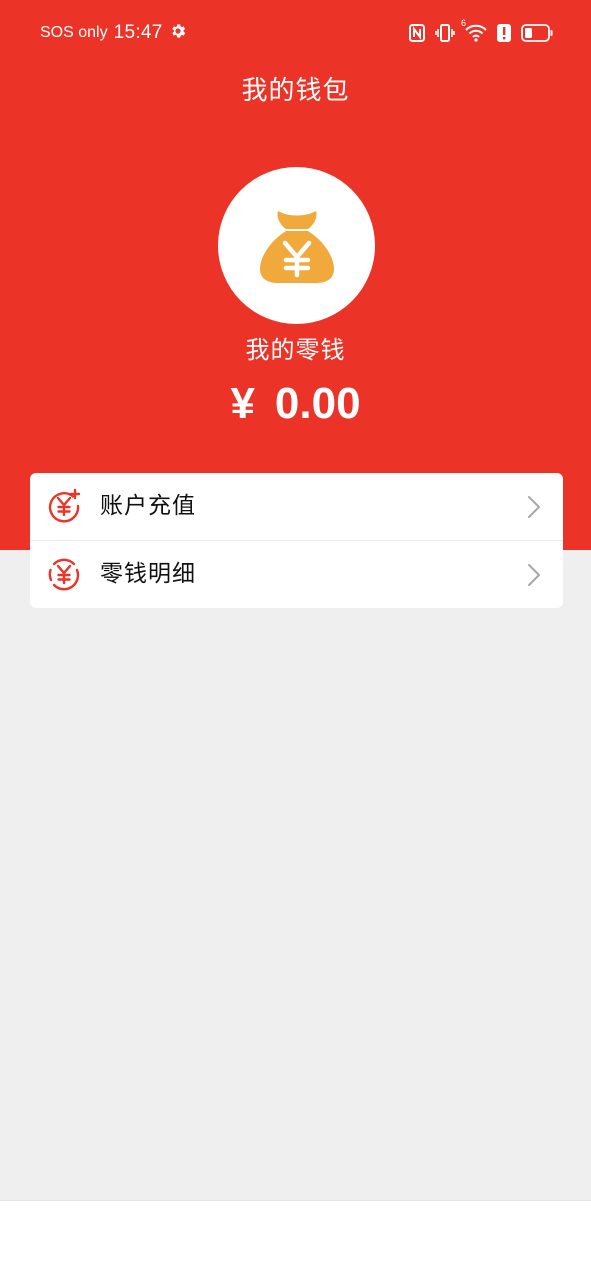 This screenshot has width=591, height=1280. What do you see at coordinates (296, 574) in the screenshot?
I see `menu-item-change-details: 零钱明细` at bounding box center [296, 574].